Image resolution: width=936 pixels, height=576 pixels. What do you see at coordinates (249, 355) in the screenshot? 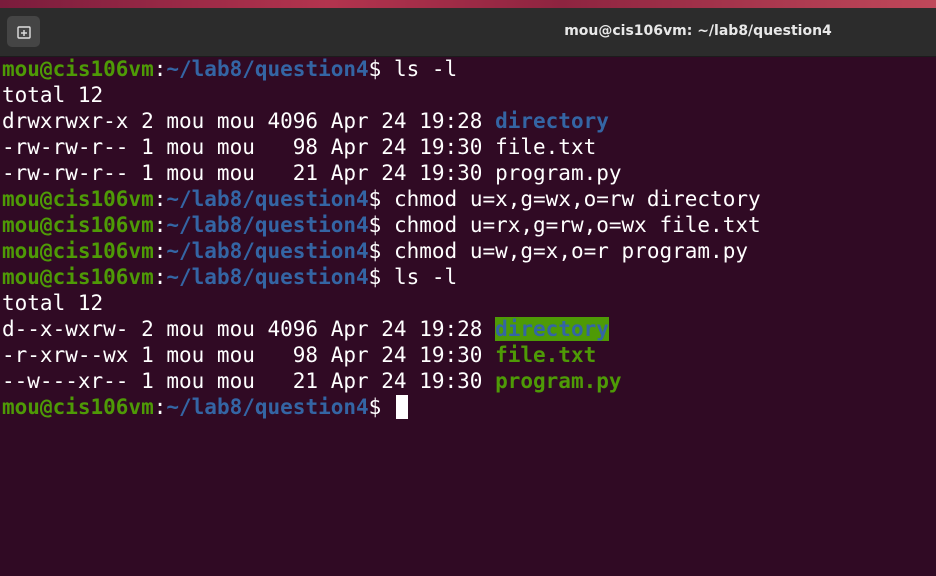
I see `file-permissions: -r-xrw--wx 1 mou mou 98 Apr 24 19:30` at bounding box center [249, 355].